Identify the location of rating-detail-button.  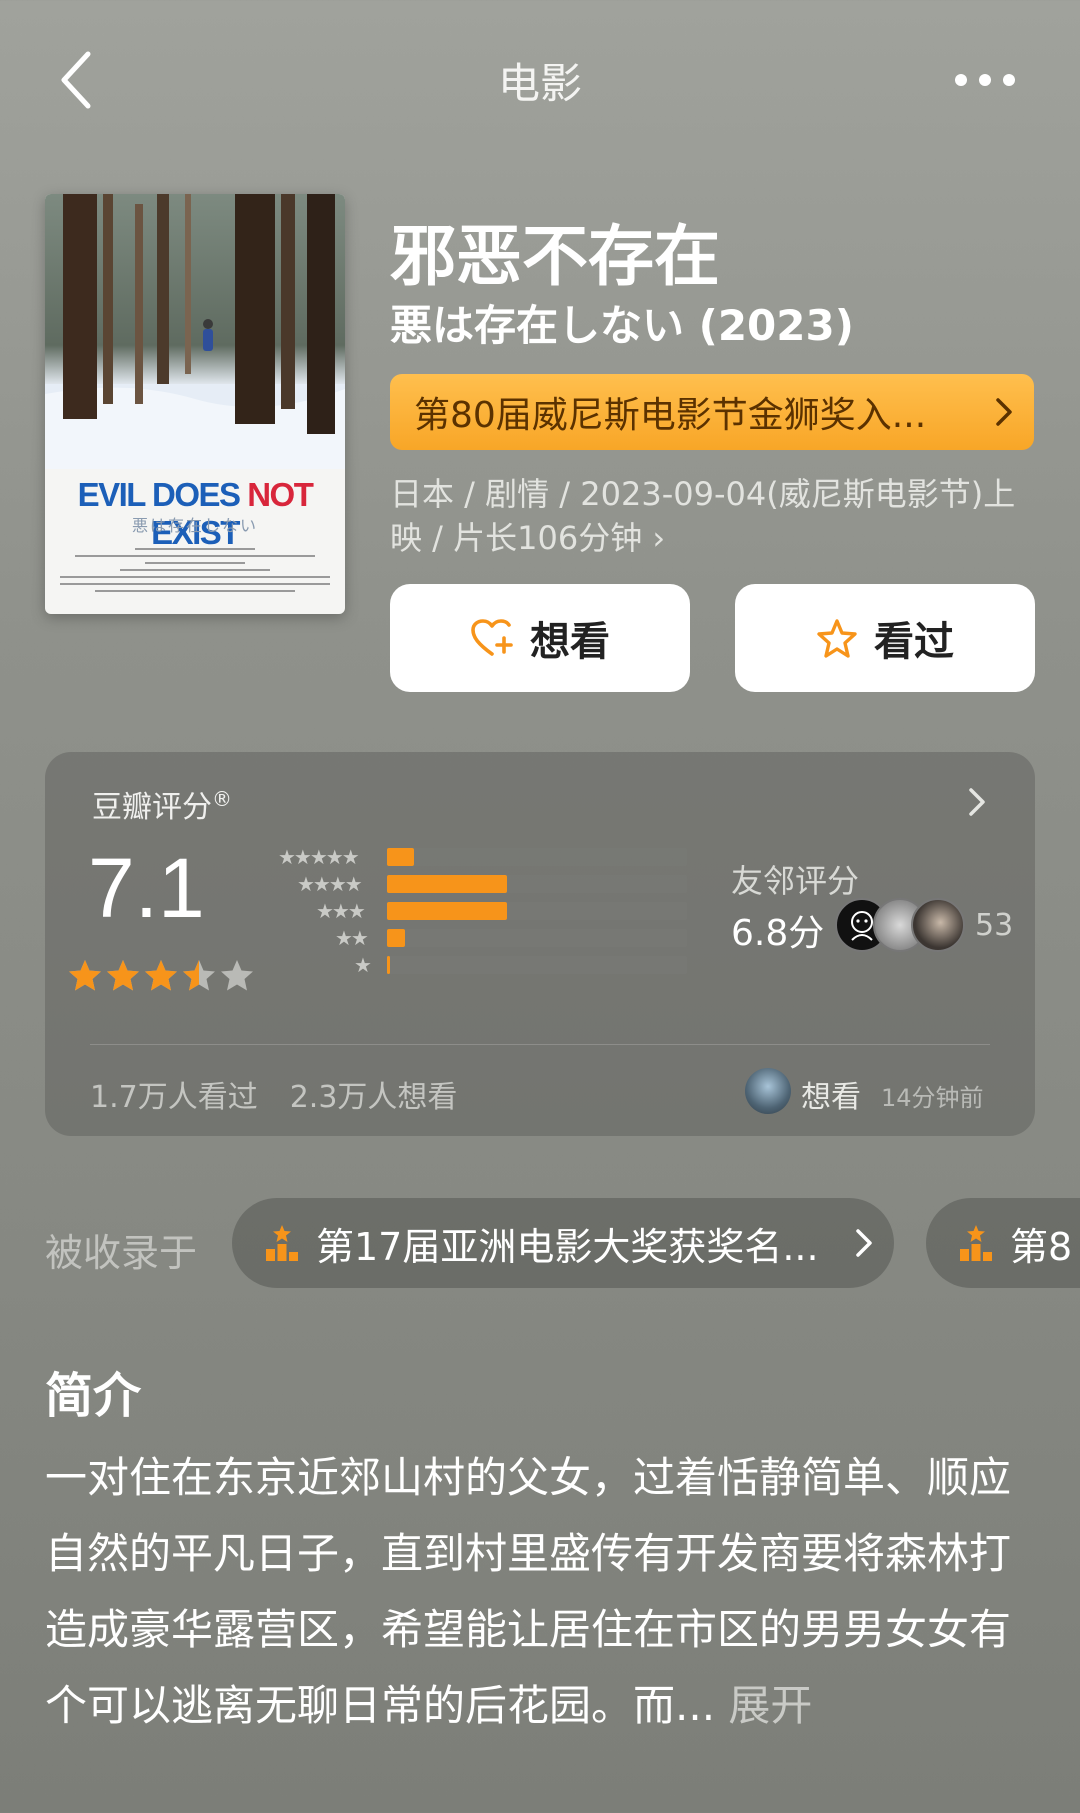
(985, 802).